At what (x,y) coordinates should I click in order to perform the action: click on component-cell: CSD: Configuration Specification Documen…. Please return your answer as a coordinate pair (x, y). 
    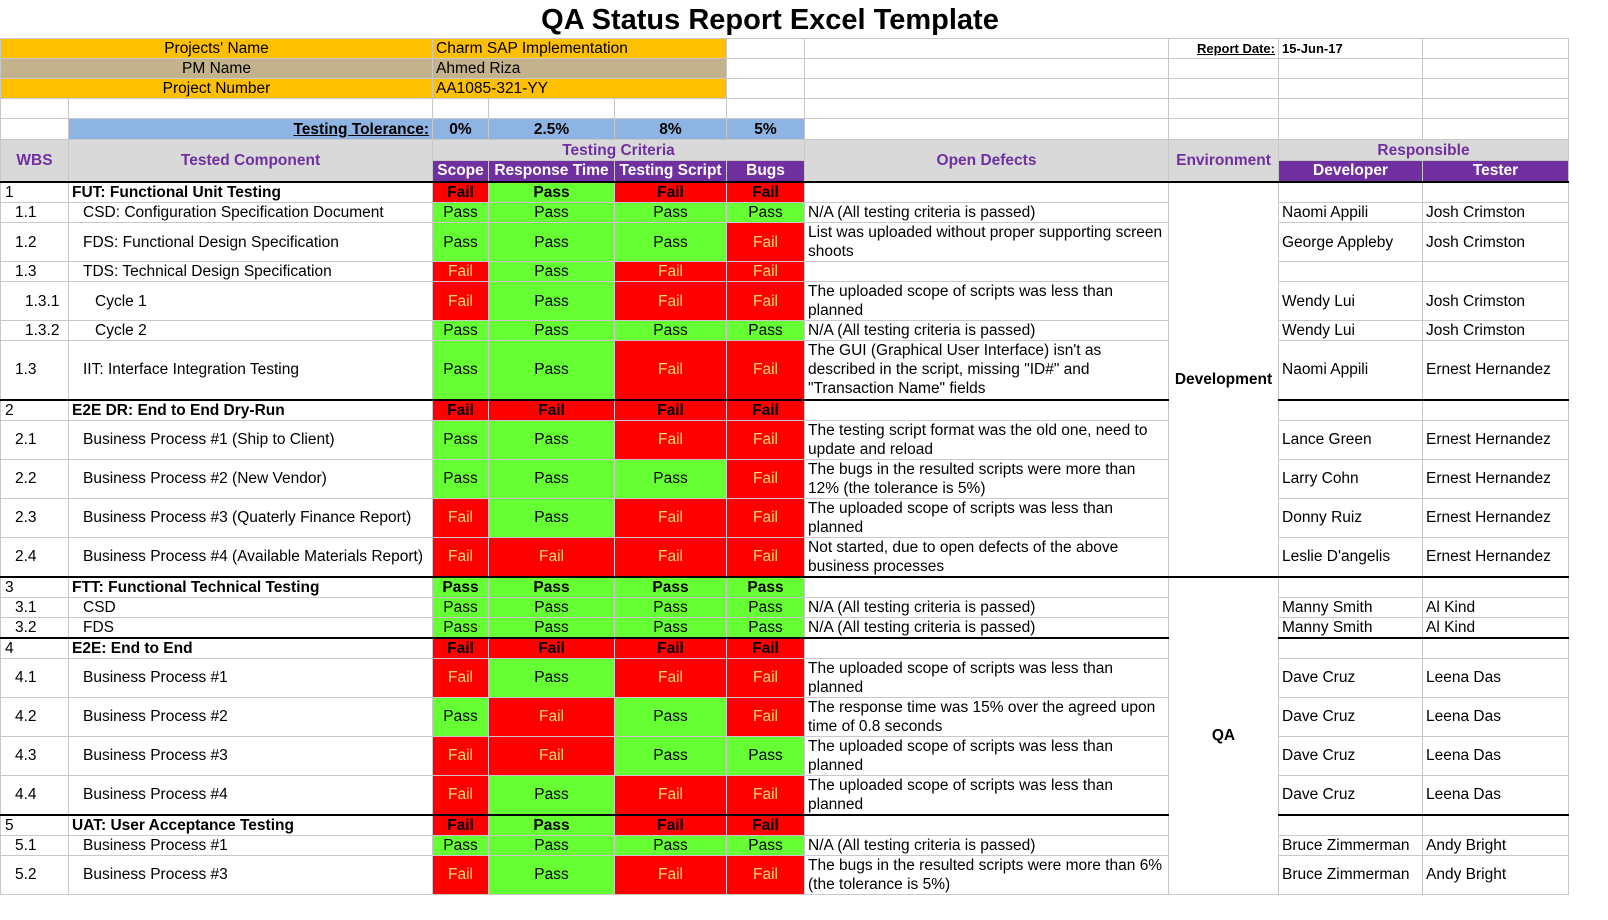
    Looking at the image, I should click on (250, 212).